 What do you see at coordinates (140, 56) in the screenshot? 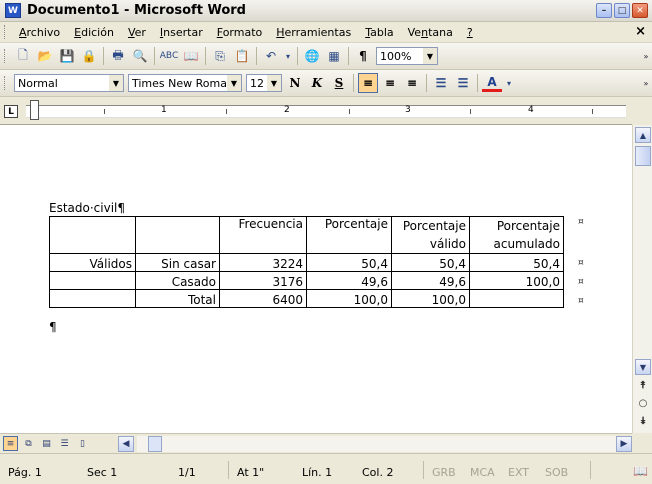
I see `print-preview-icon: 🔍` at bounding box center [140, 56].